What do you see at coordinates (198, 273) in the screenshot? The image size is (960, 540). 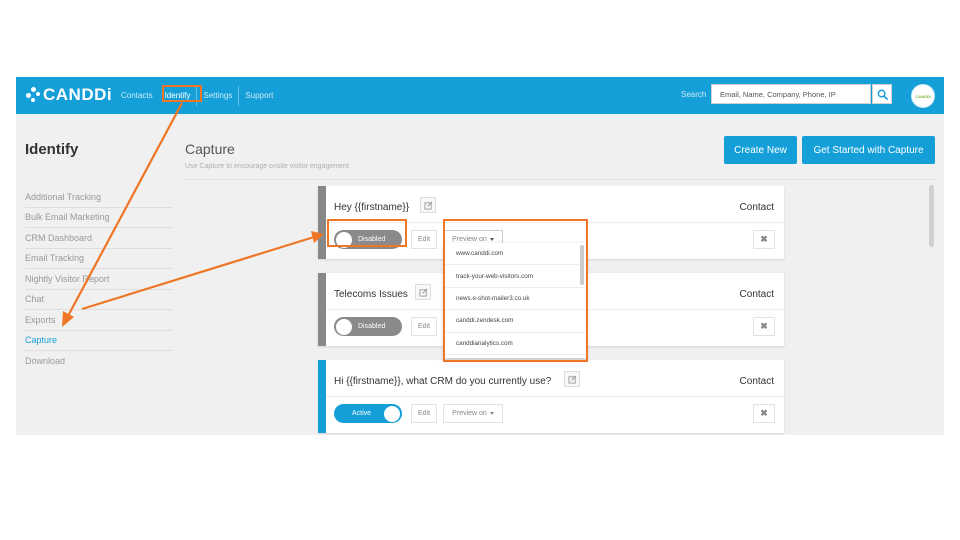 I see `arrow-to-toggle` at bounding box center [198, 273].